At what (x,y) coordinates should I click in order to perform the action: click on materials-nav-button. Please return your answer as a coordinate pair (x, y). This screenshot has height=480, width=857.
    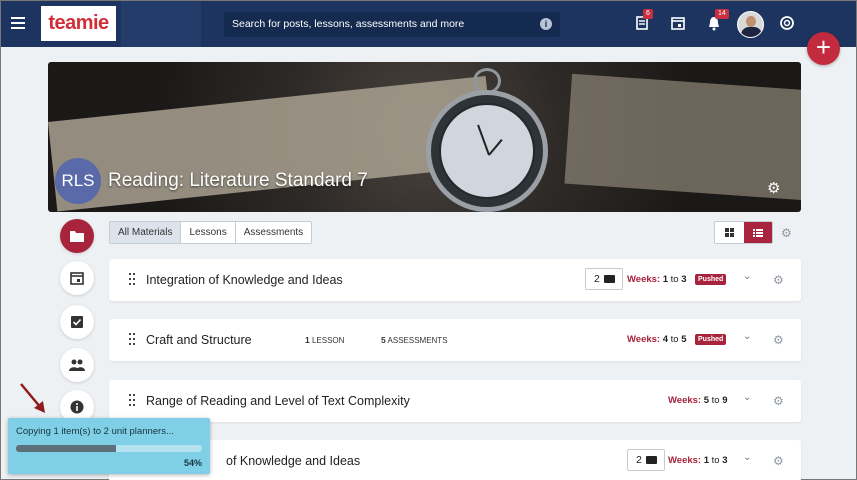
    Looking at the image, I should click on (77, 236).